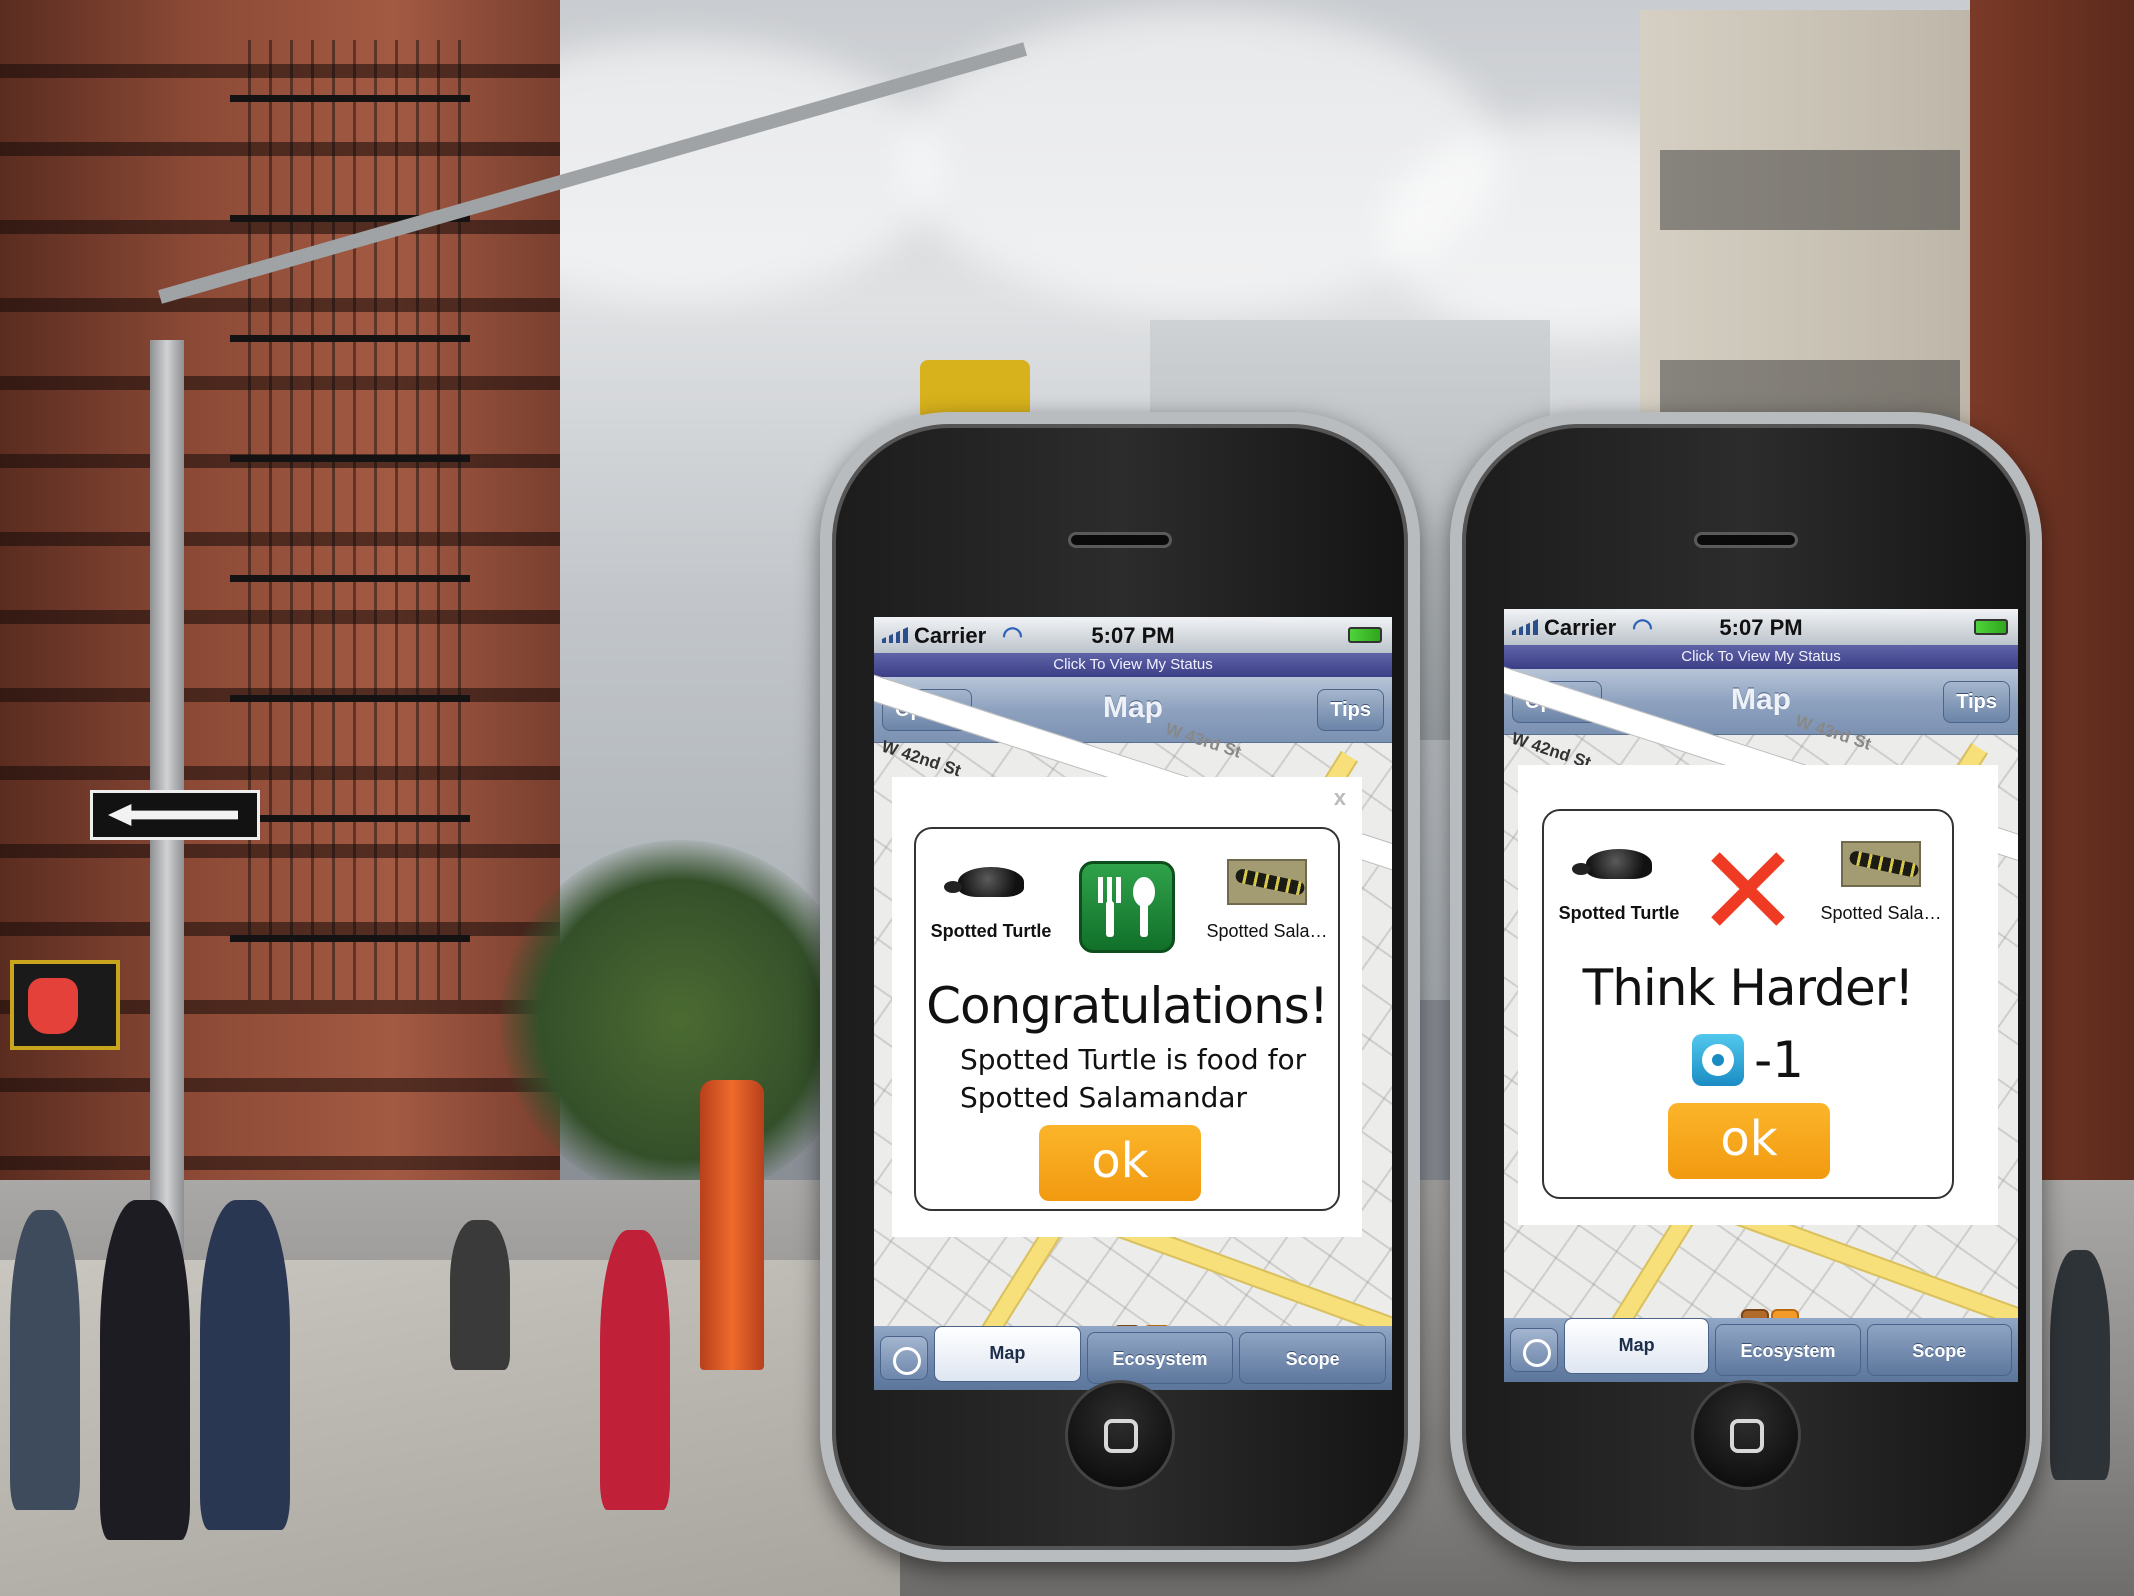 This screenshot has height=1596, width=2134. Describe the element at coordinates (1718, 1060) in the screenshot. I see `energy-token-icon` at that location.